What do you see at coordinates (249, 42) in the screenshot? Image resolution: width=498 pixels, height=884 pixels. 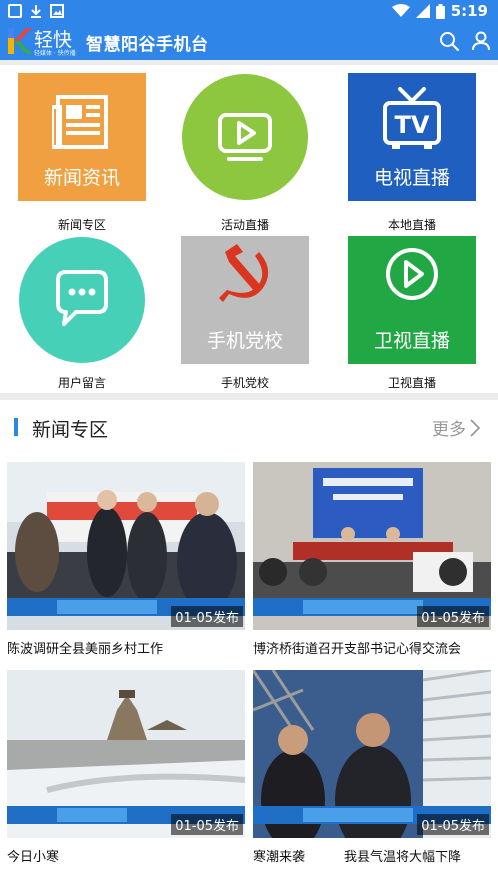 I see `app-bar: 轻快 轻媒体 · 快传播 智慧阳谷手机台` at bounding box center [249, 42].